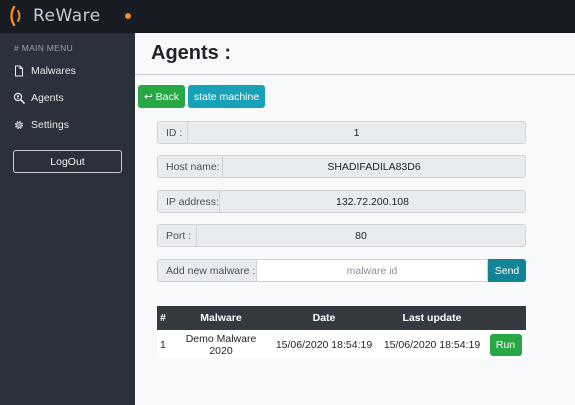  Describe the element at coordinates (191, 53) in the screenshot. I see `page-title: Agents :` at that location.